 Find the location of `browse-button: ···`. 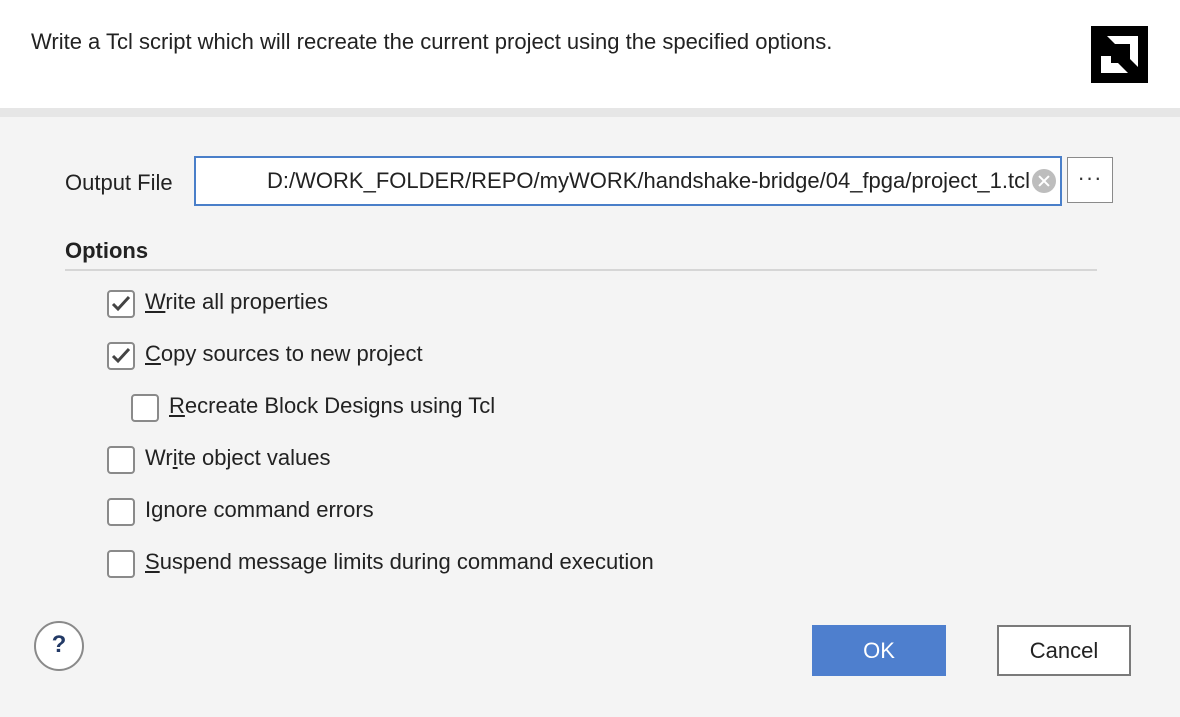

browse-button: ··· is located at coordinates (1090, 180).